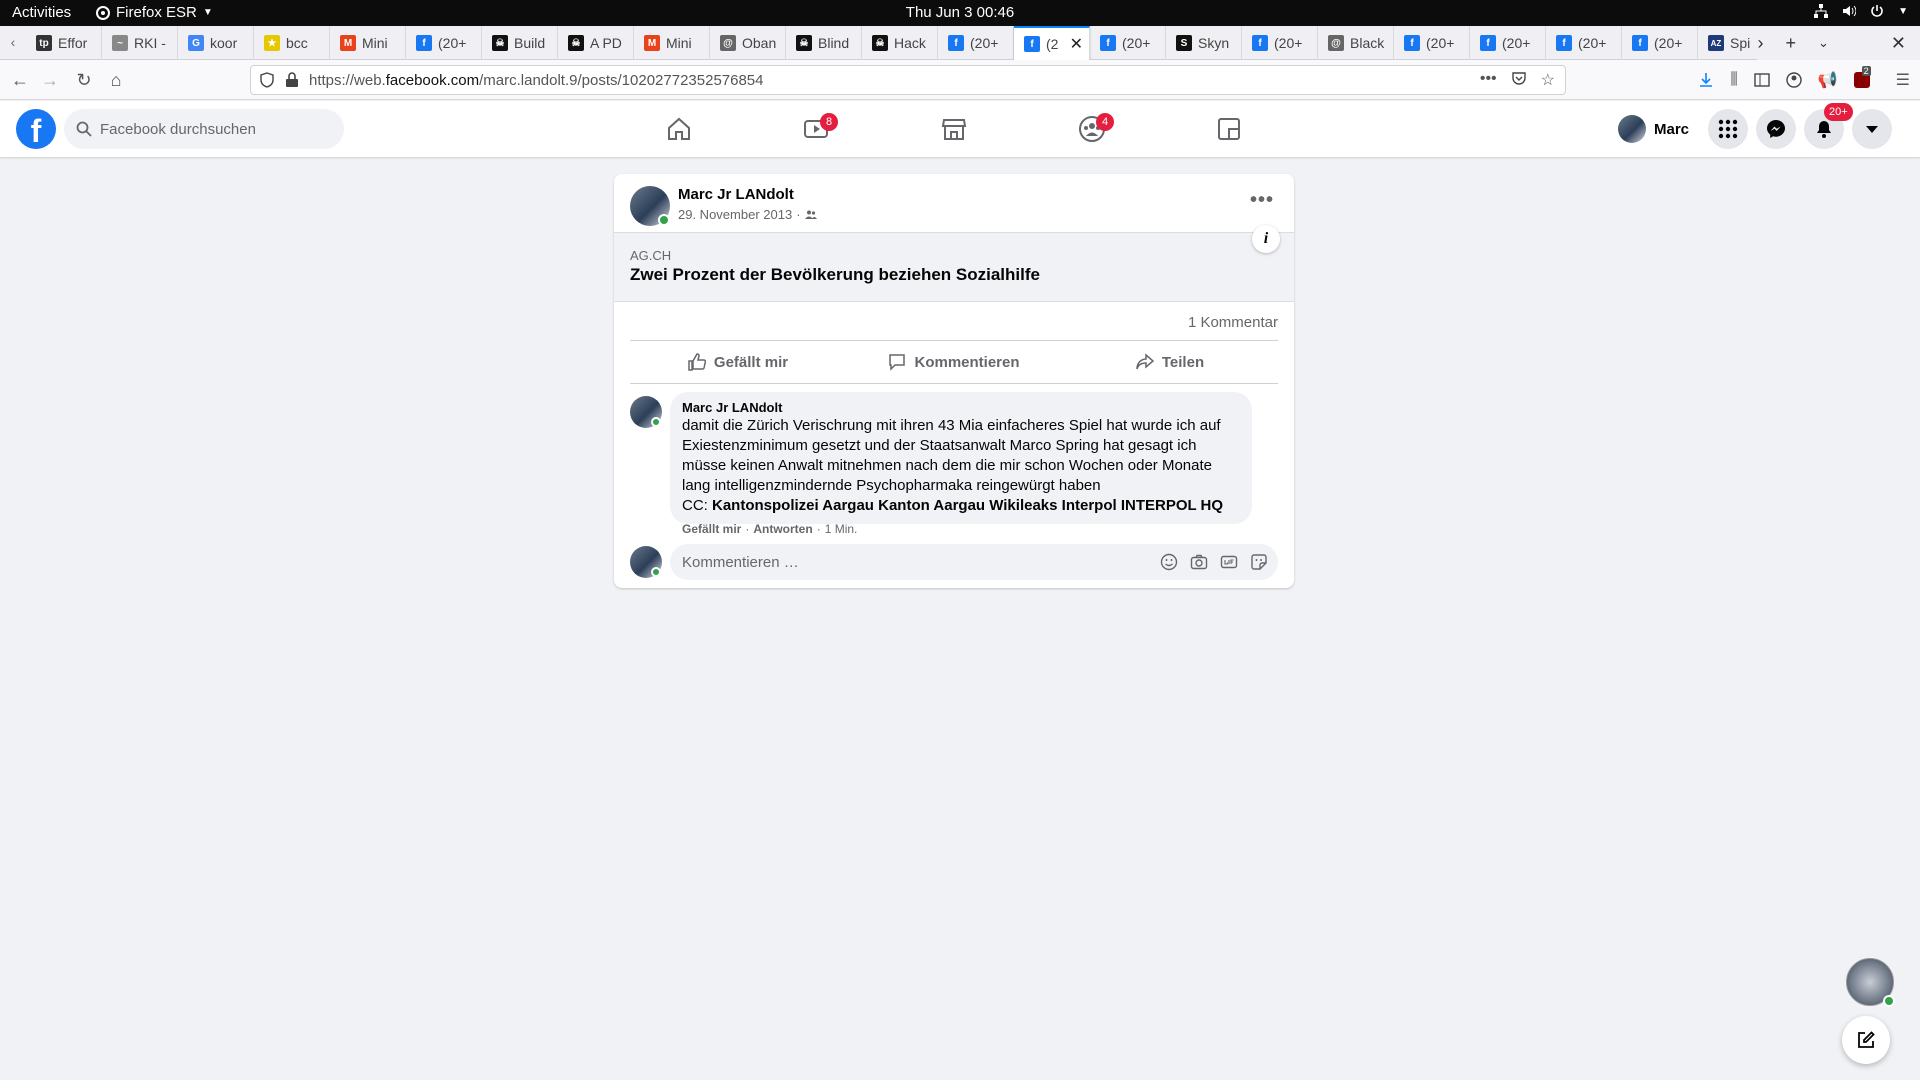 The image size is (1920, 1080). What do you see at coordinates (646, 562) in the screenshot?
I see `my-avatar` at bounding box center [646, 562].